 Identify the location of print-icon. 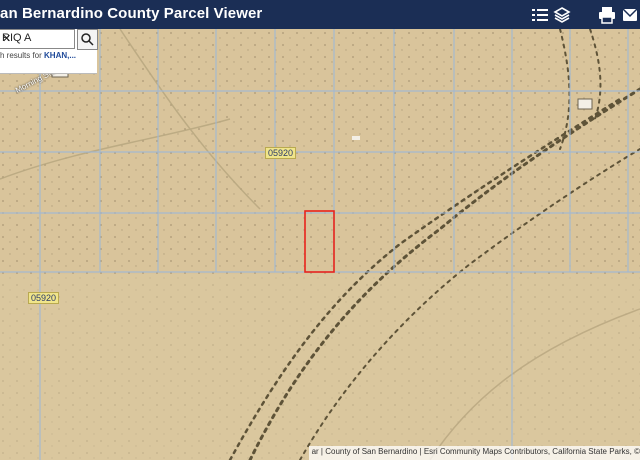
(607, 15).